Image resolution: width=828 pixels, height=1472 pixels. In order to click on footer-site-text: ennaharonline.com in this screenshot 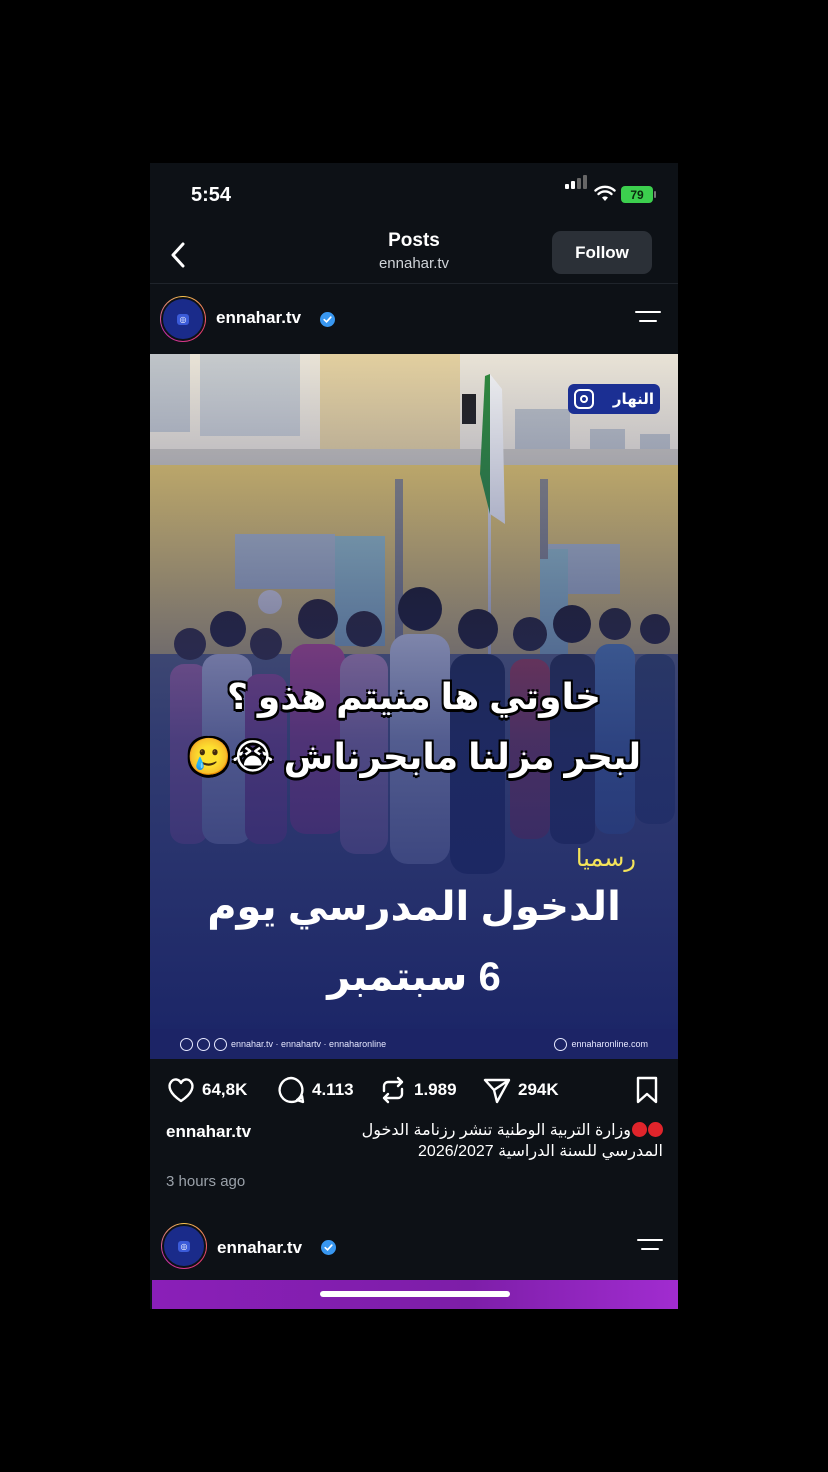, I will do `click(609, 1044)`.